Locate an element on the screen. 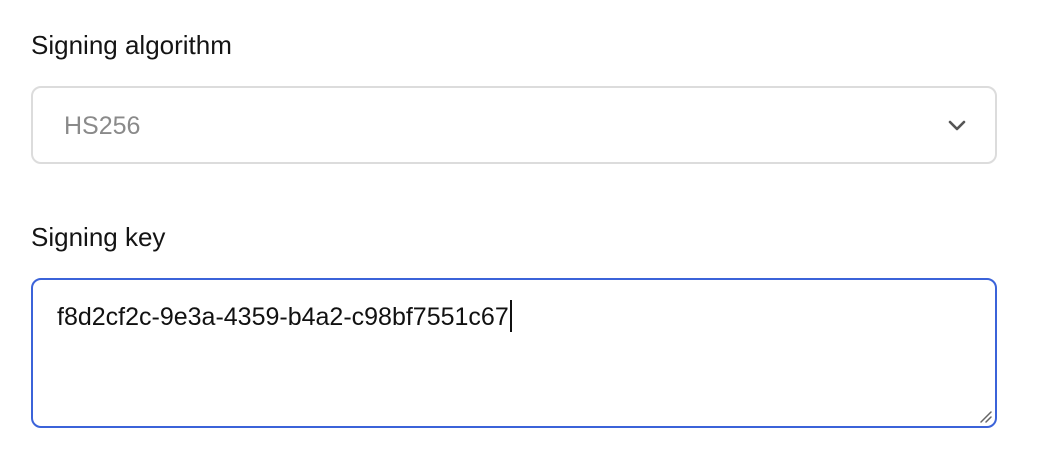 The image size is (1042, 474). resize-handle-icon is located at coordinates (985, 416).